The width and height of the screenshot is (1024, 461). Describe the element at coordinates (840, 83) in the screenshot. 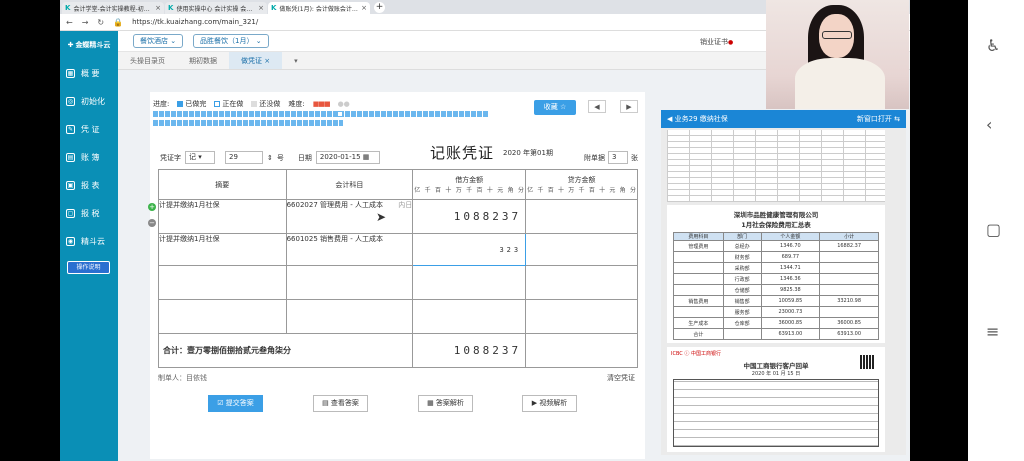

I see `presenter-body` at that location.